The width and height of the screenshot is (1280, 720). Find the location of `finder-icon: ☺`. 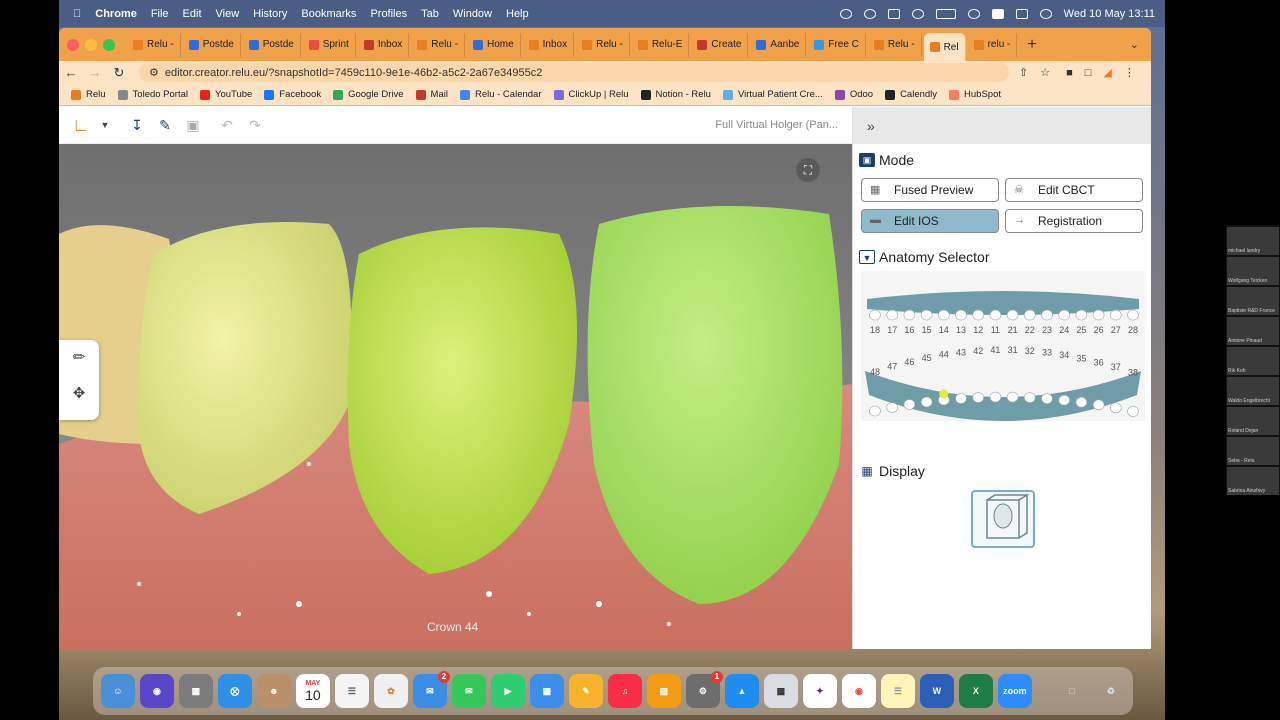

finder-icon: ☺ is located at coordinates (118, 691).